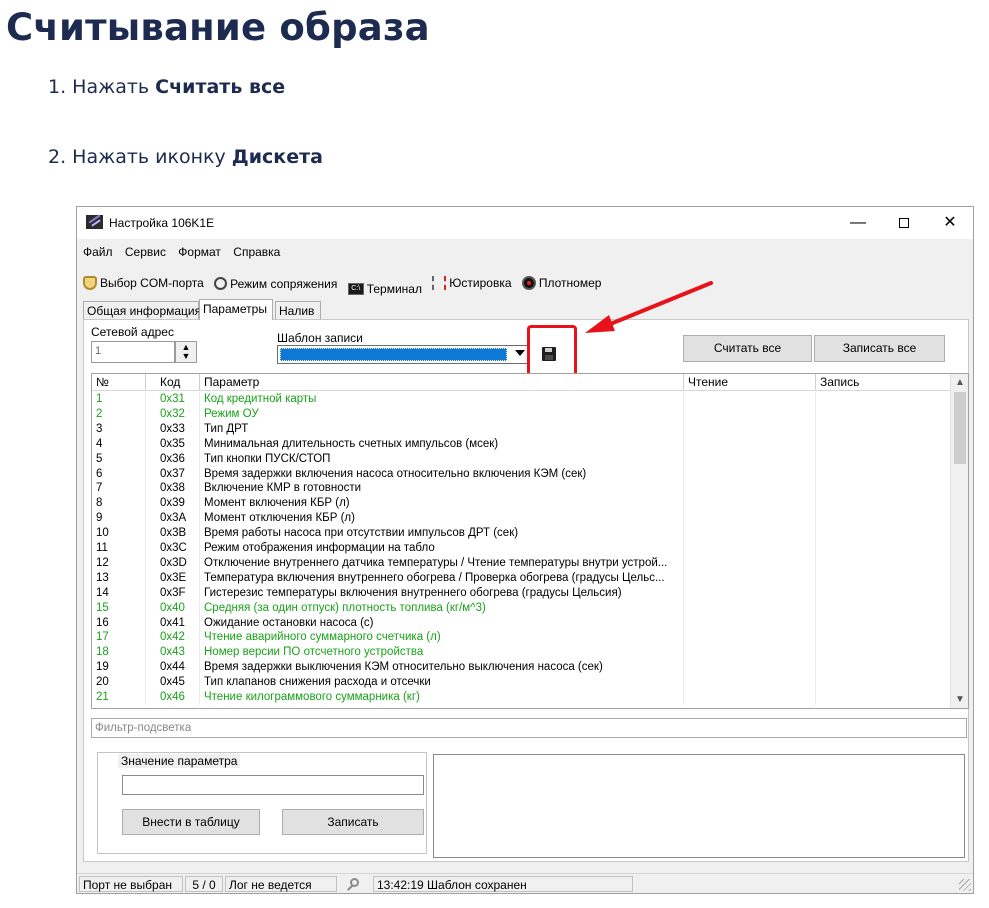 This screenshot has width=989, height=908. What do you see at coordinates (173, 399) in the screenshot?
I see `cell-code: 0x31` at bounding box center [173, 399].